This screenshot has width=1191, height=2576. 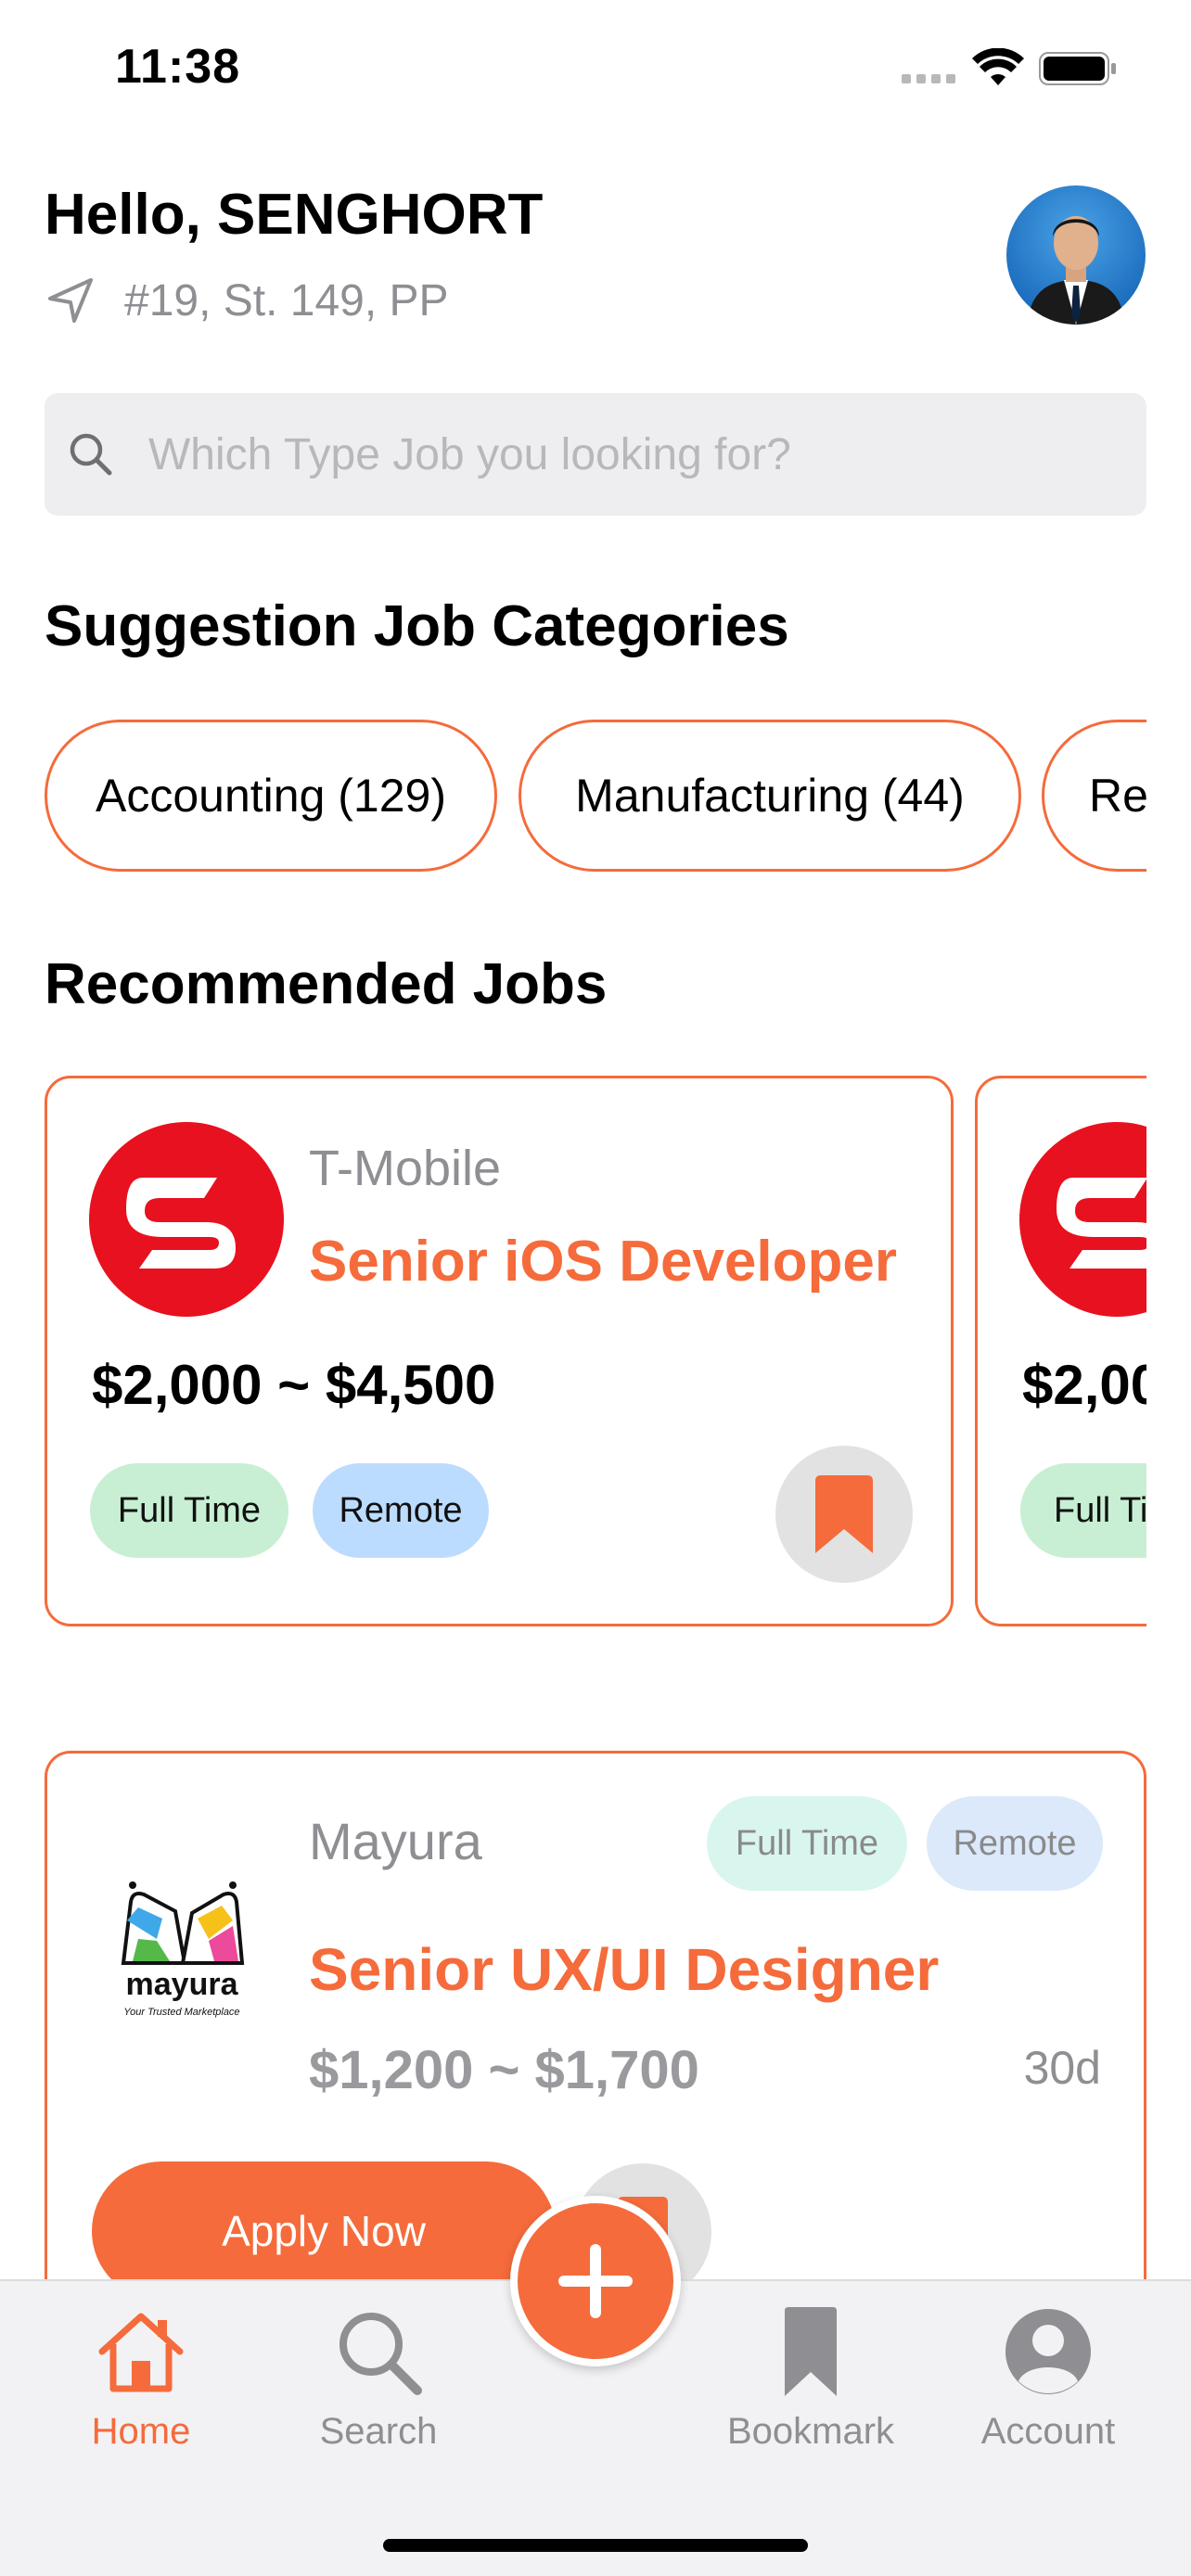 I want to click on battery-icon, so click(x=1077, y=68).